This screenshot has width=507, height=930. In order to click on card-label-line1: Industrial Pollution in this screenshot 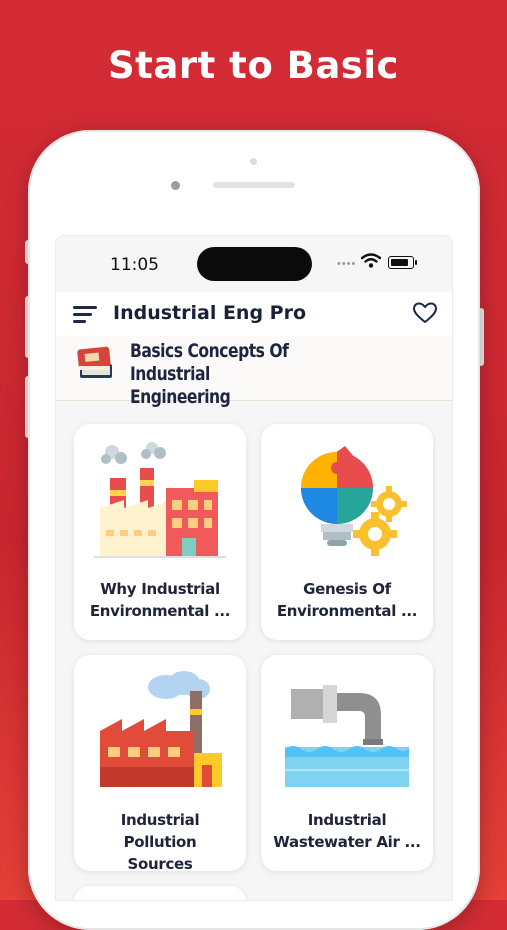, I will do `click(160, 831)`.